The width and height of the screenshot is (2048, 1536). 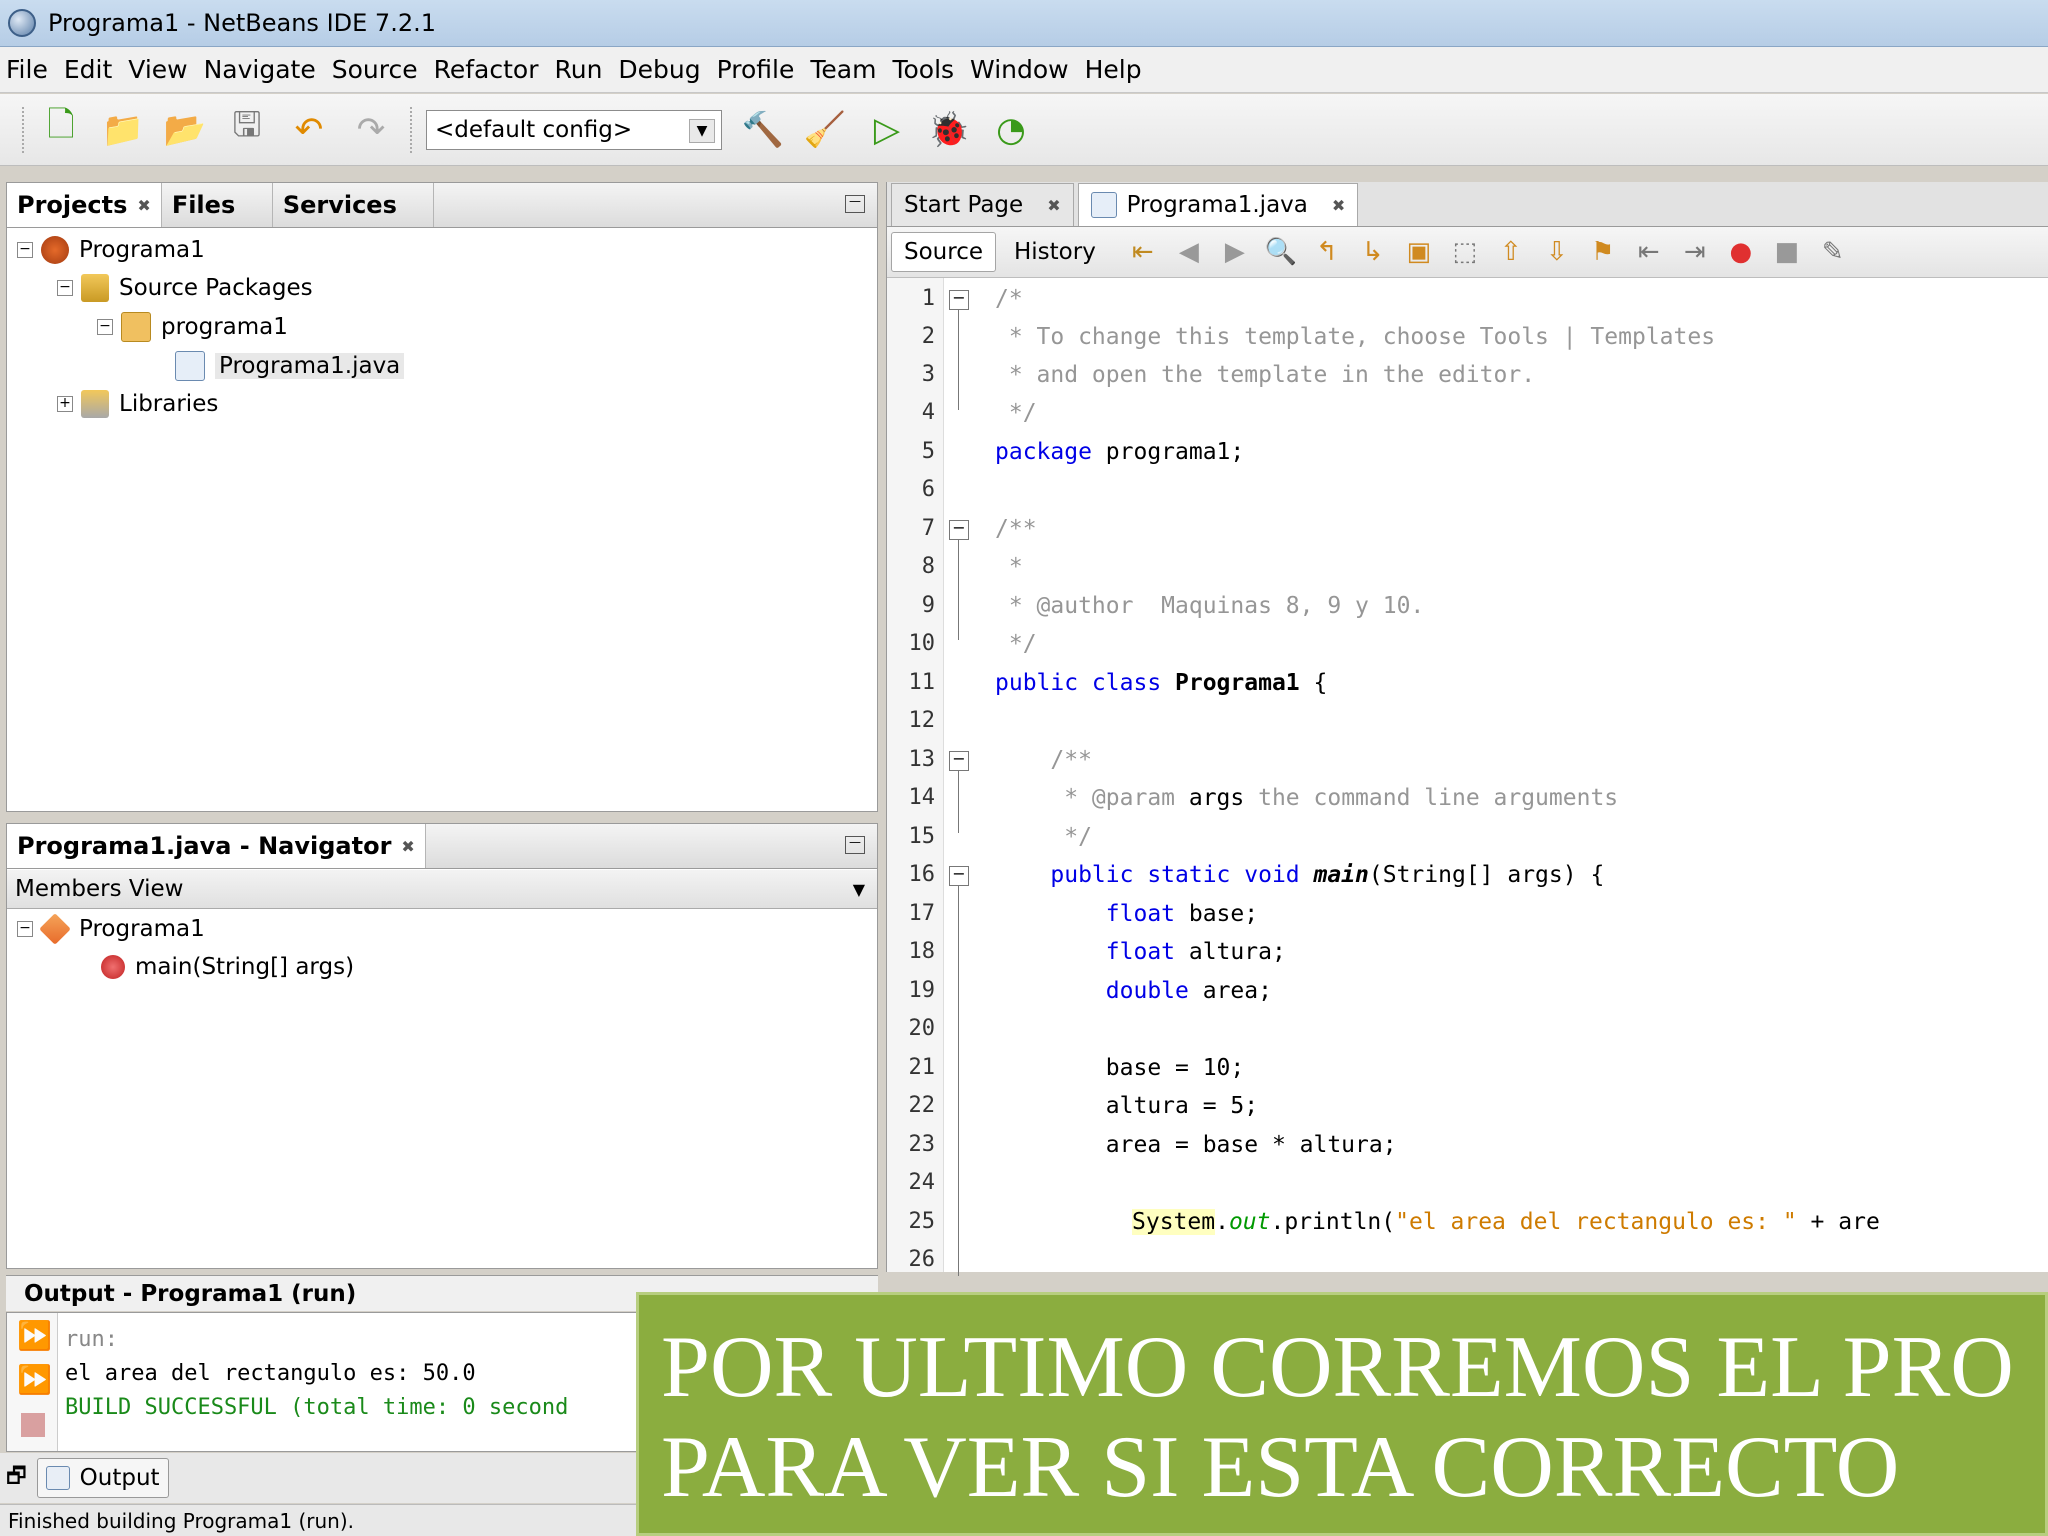 I want to click on expand-icon: +, so click(x=65, y=404).